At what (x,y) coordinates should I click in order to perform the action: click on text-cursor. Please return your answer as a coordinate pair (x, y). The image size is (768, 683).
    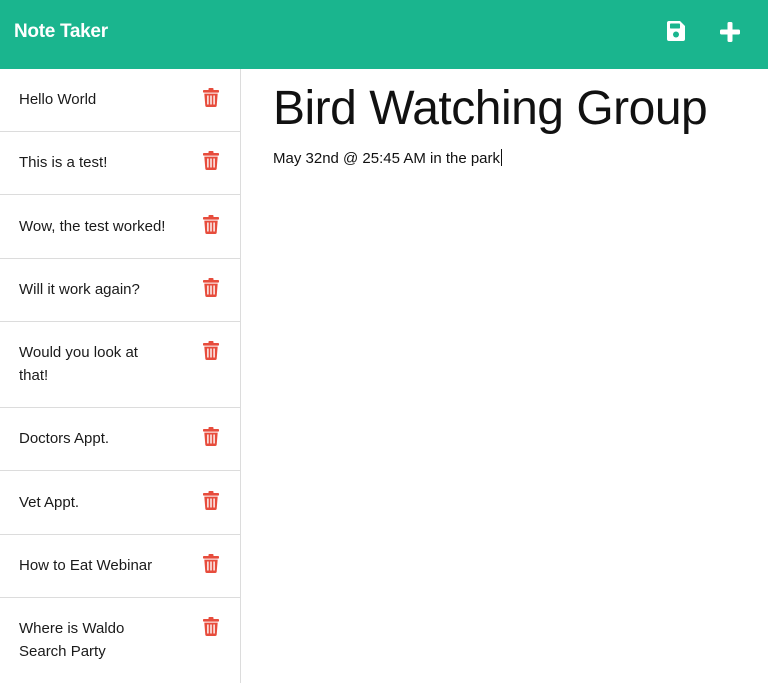
    Looking at the image, I should click on (502, 157).